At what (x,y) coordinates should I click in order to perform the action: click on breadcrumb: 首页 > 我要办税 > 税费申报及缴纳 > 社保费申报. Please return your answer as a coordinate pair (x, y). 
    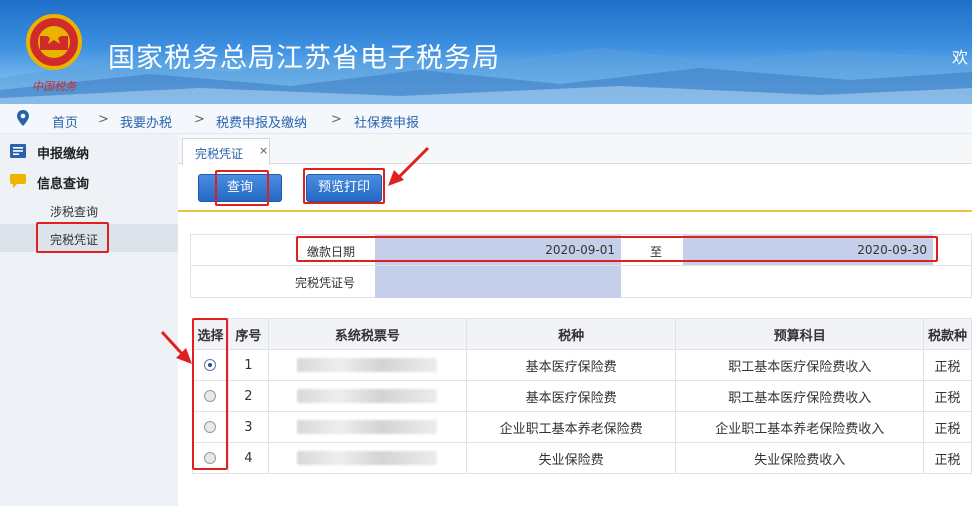
    Looking at the image, I should click on (486, 119).